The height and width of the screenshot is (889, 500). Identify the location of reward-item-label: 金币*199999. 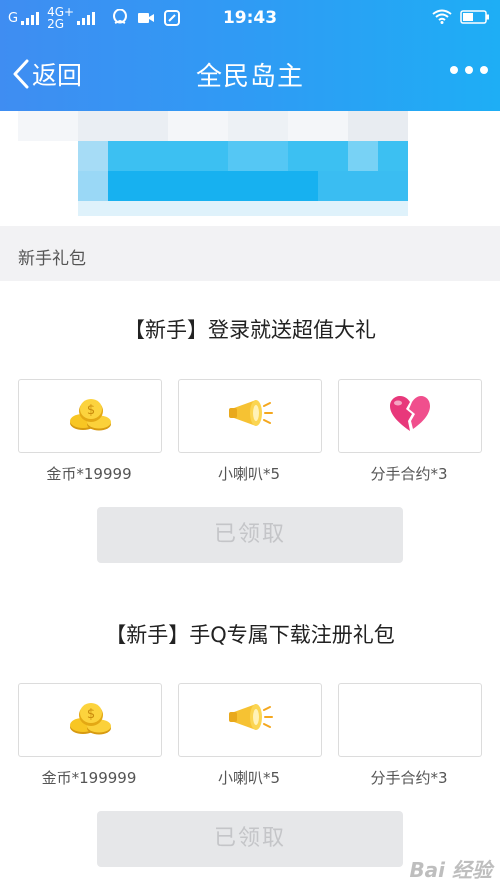
(89, 778).